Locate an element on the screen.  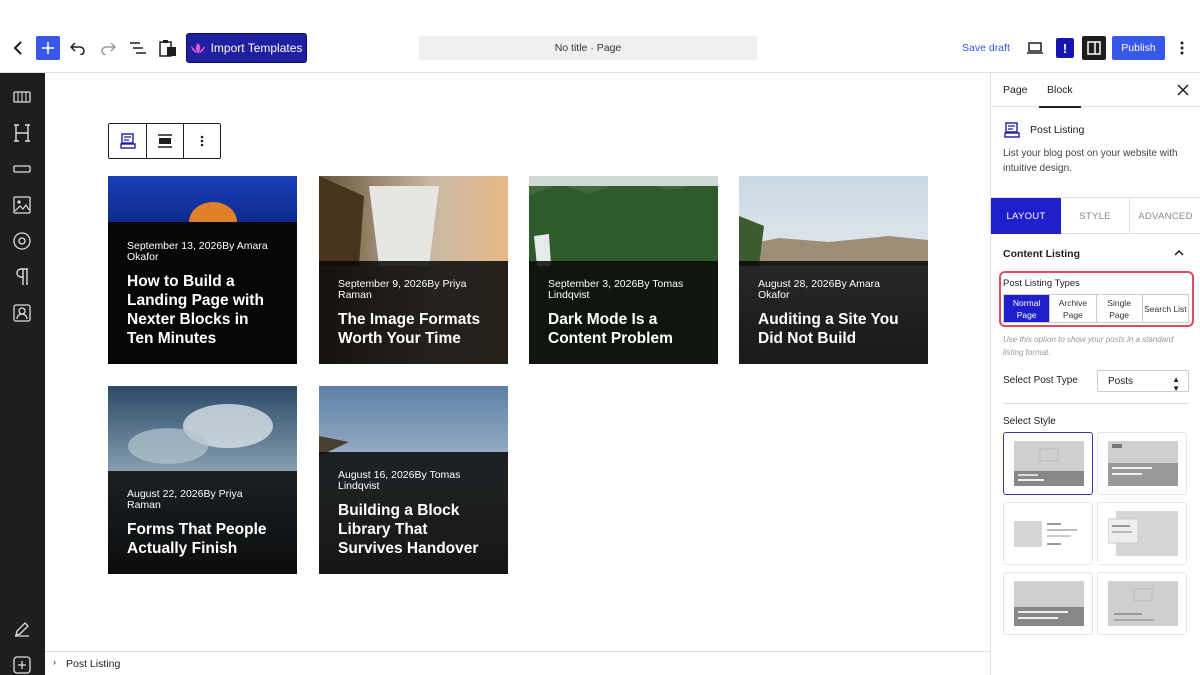
block-options-button is located at coordinates (202, 141).